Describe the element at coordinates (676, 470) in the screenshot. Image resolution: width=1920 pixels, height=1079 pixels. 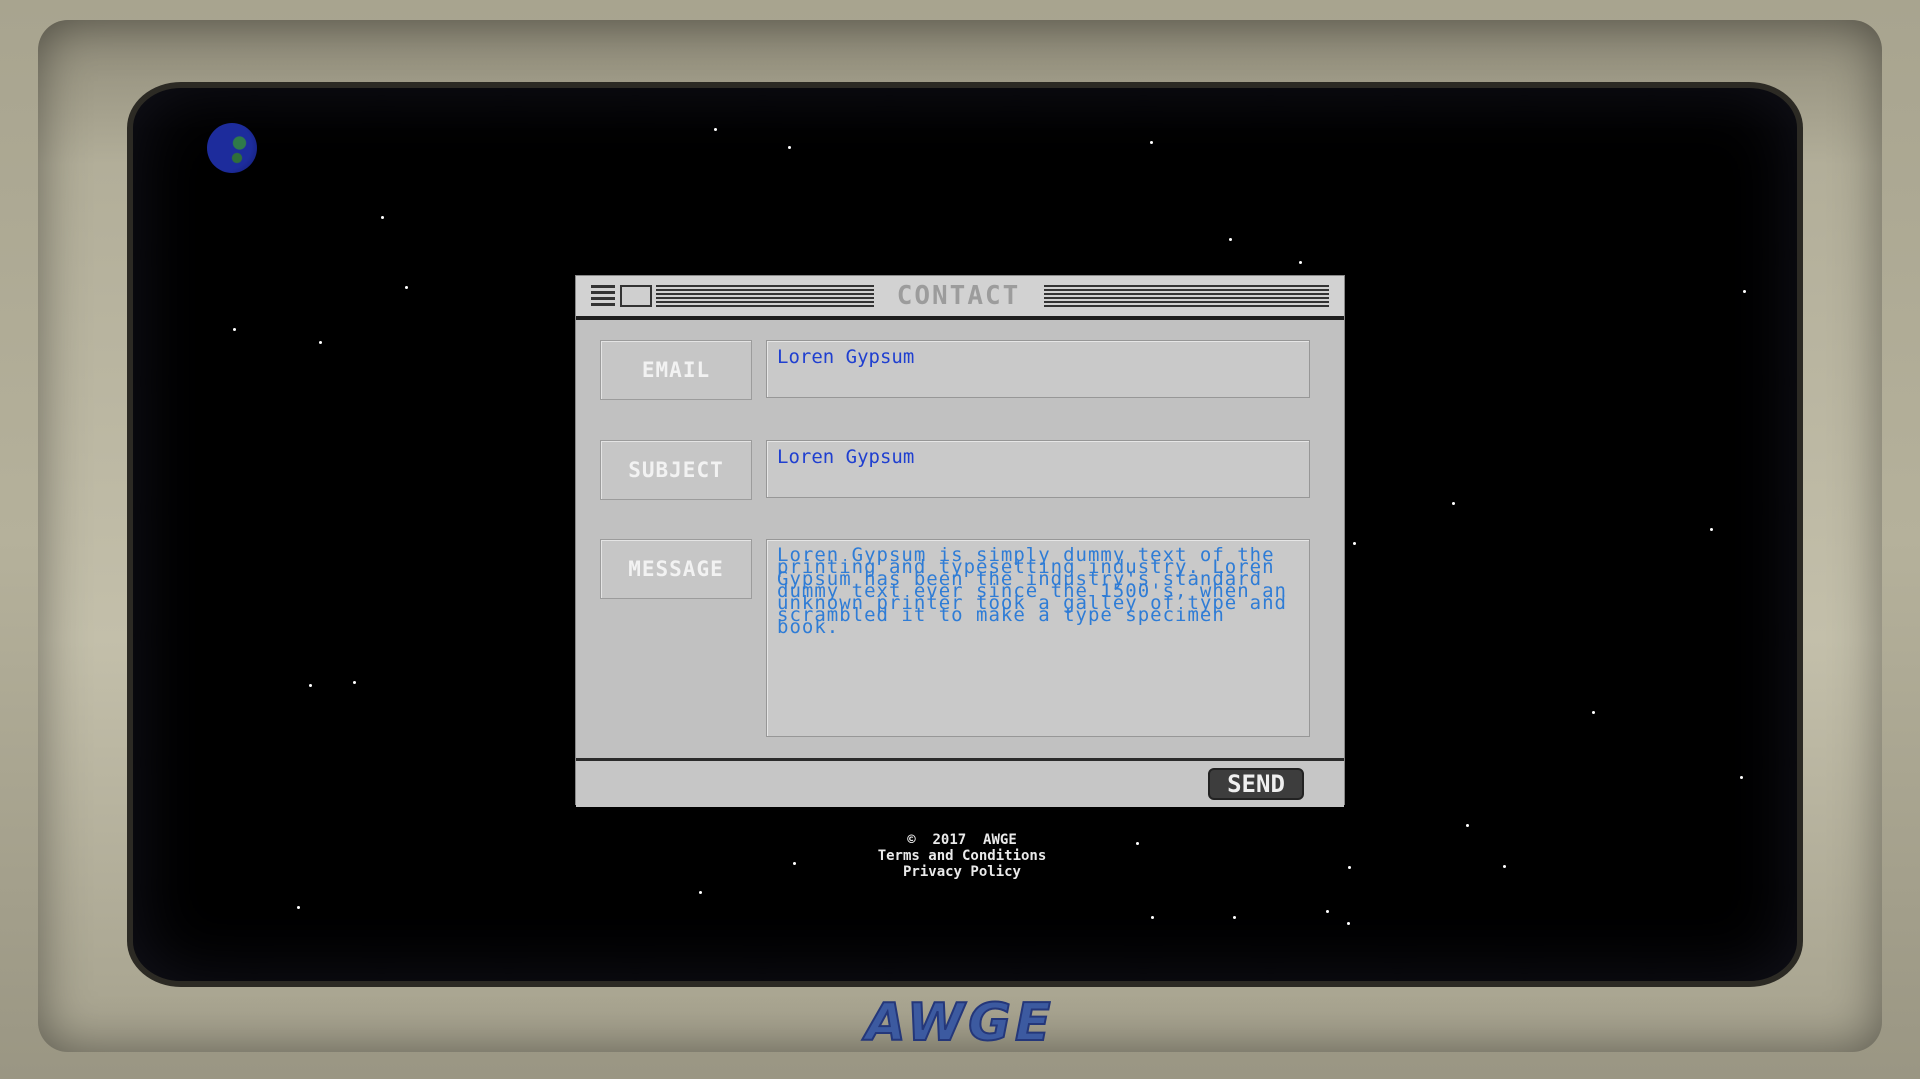
I see `subject-label: SUBJECT` at that location.